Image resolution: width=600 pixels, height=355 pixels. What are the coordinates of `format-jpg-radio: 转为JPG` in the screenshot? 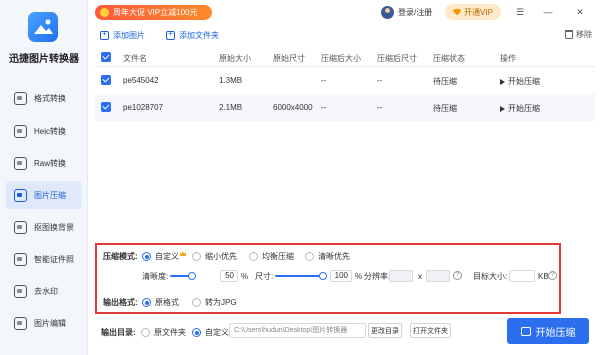 It's located at (214, 302).